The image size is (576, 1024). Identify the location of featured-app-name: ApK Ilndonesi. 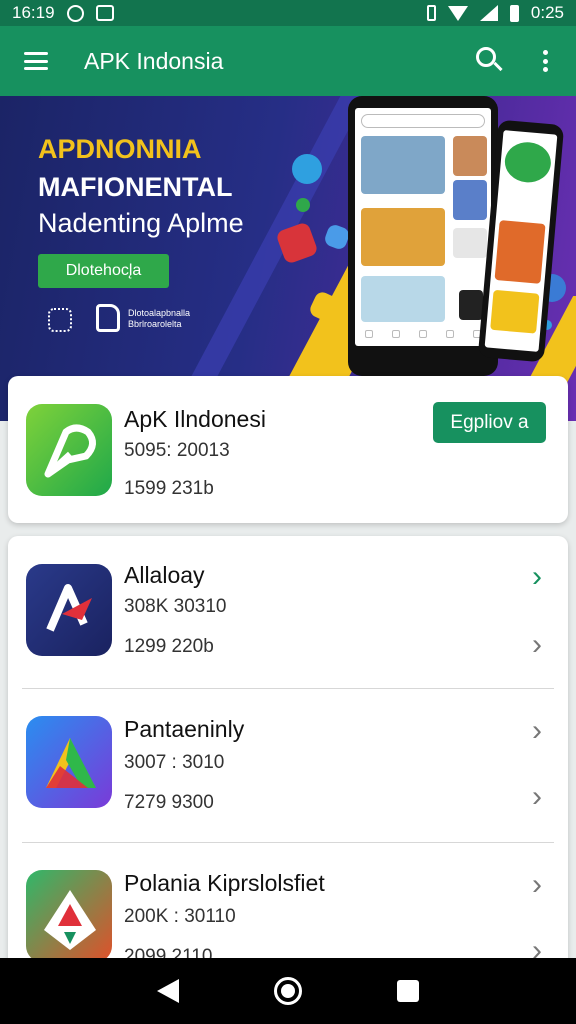
(195, 419).